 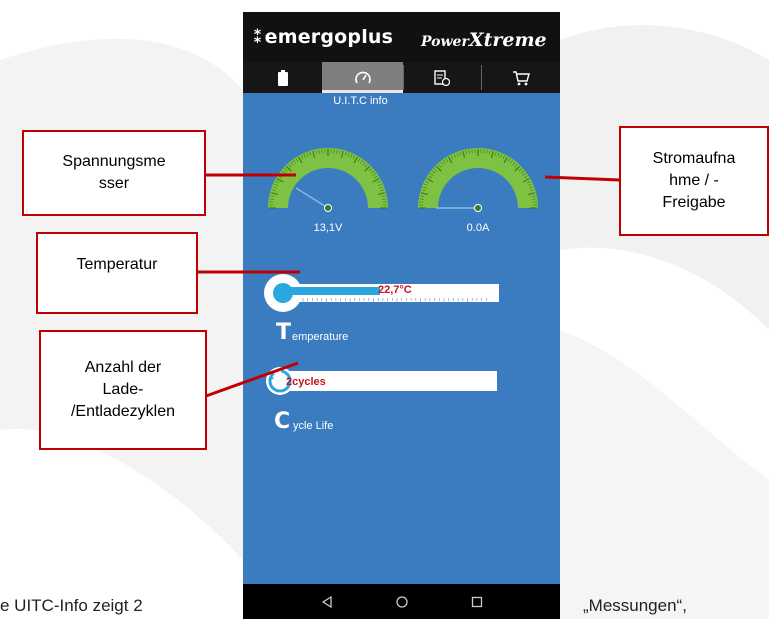 I want to click on tab-gauge, so click(x=362, y=77).